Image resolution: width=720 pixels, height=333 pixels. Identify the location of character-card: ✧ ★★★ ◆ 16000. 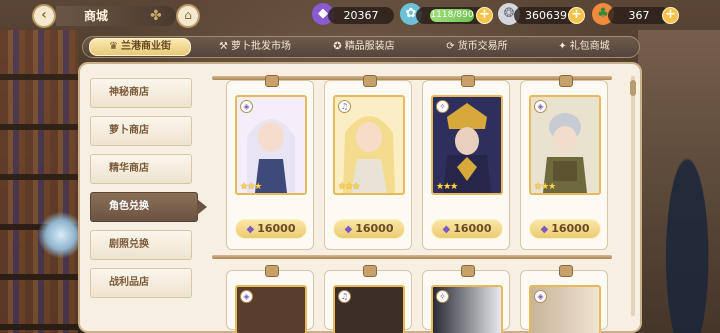
(466, 162).